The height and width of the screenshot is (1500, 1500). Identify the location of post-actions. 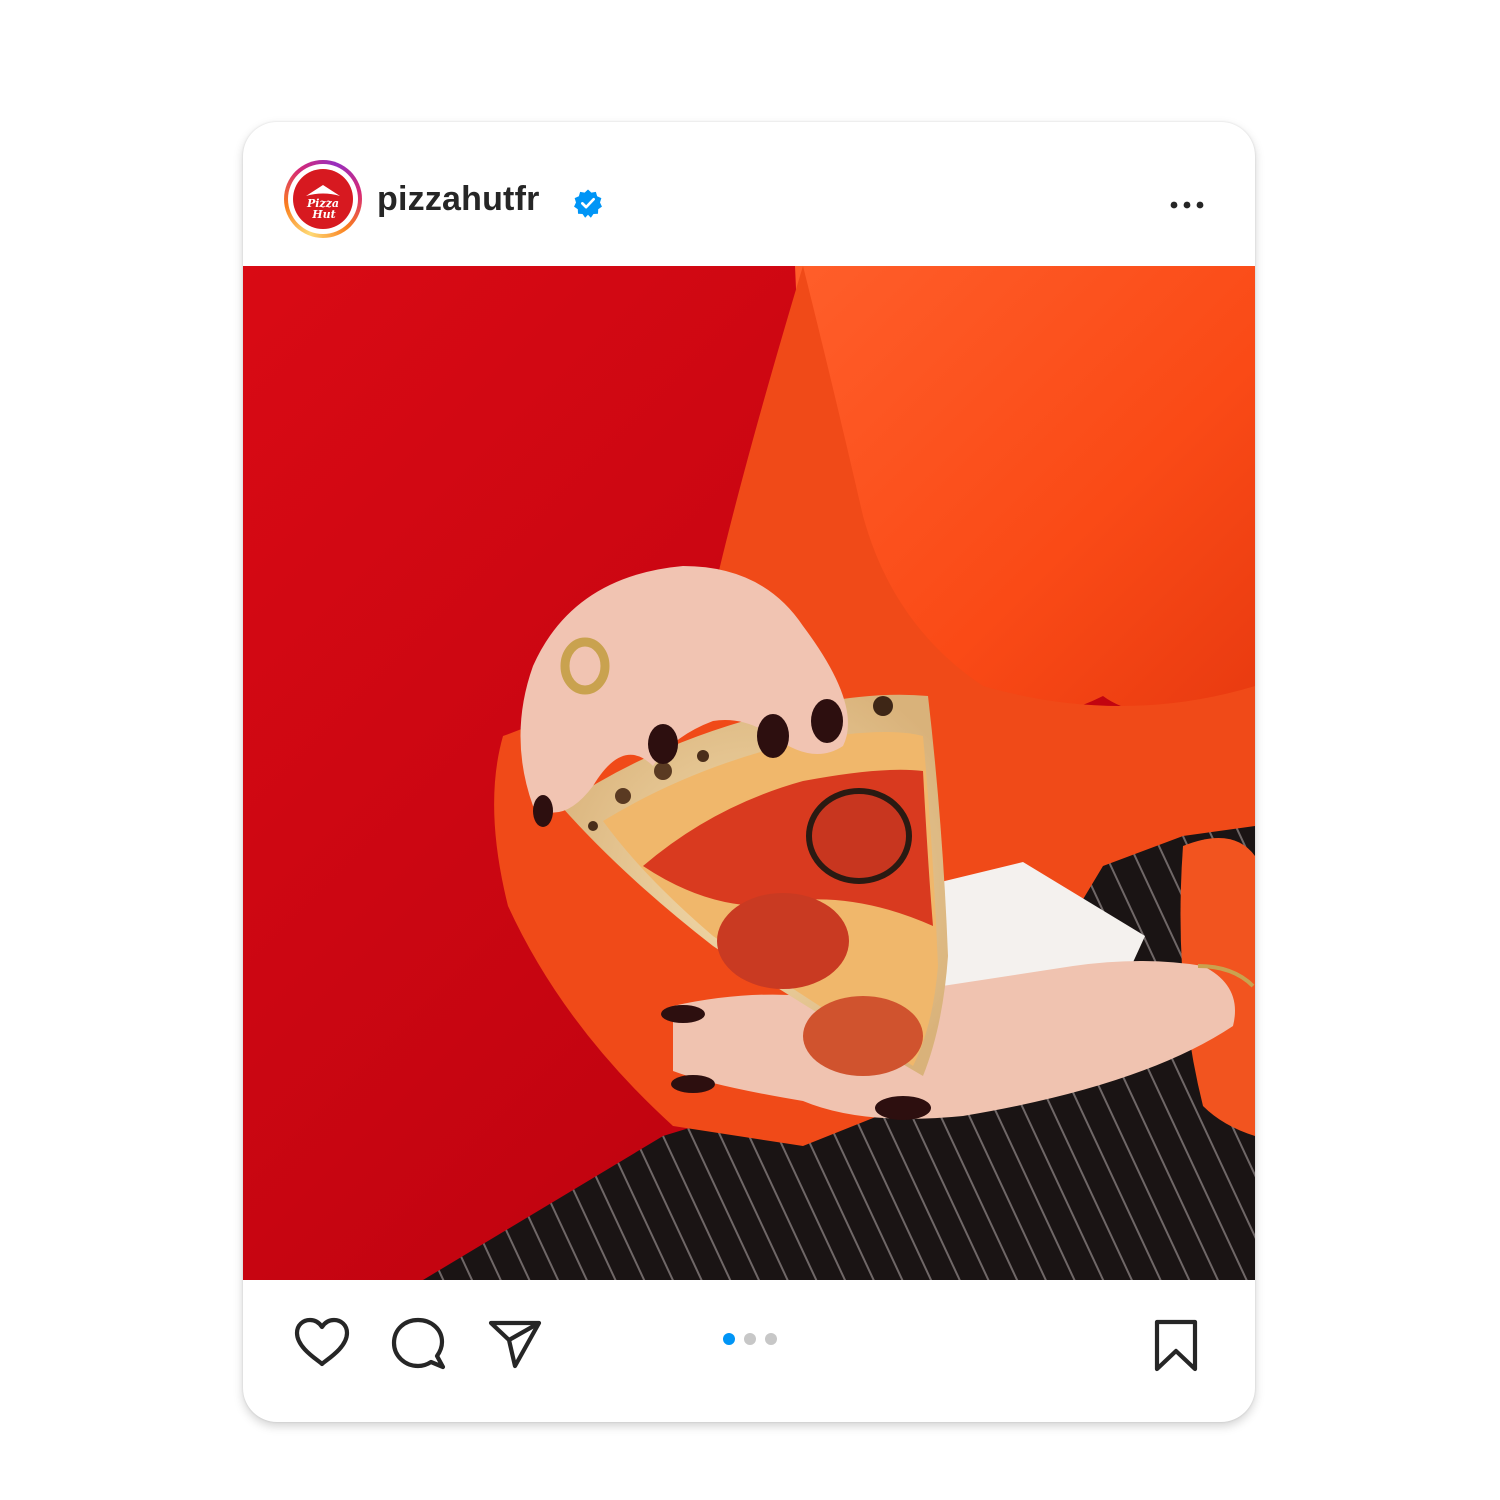
(749, 1351).